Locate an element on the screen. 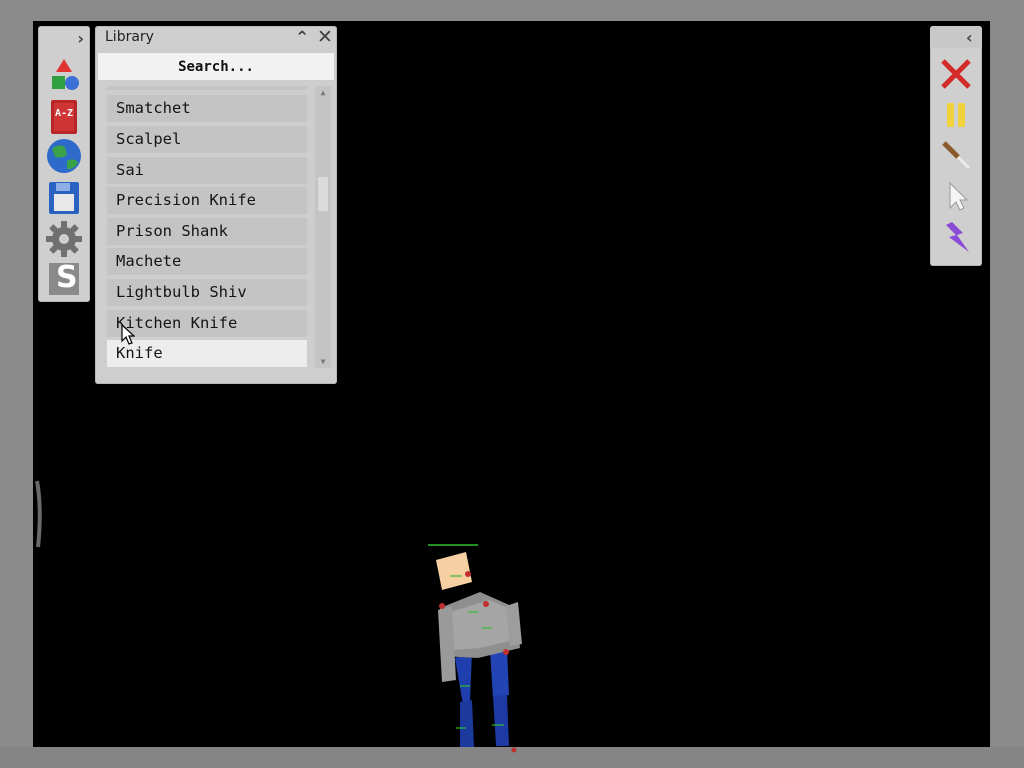 The width and height of the screenshot is (1024, 768). catalog-book-label: A-Z is located at coordinates (64, 113).